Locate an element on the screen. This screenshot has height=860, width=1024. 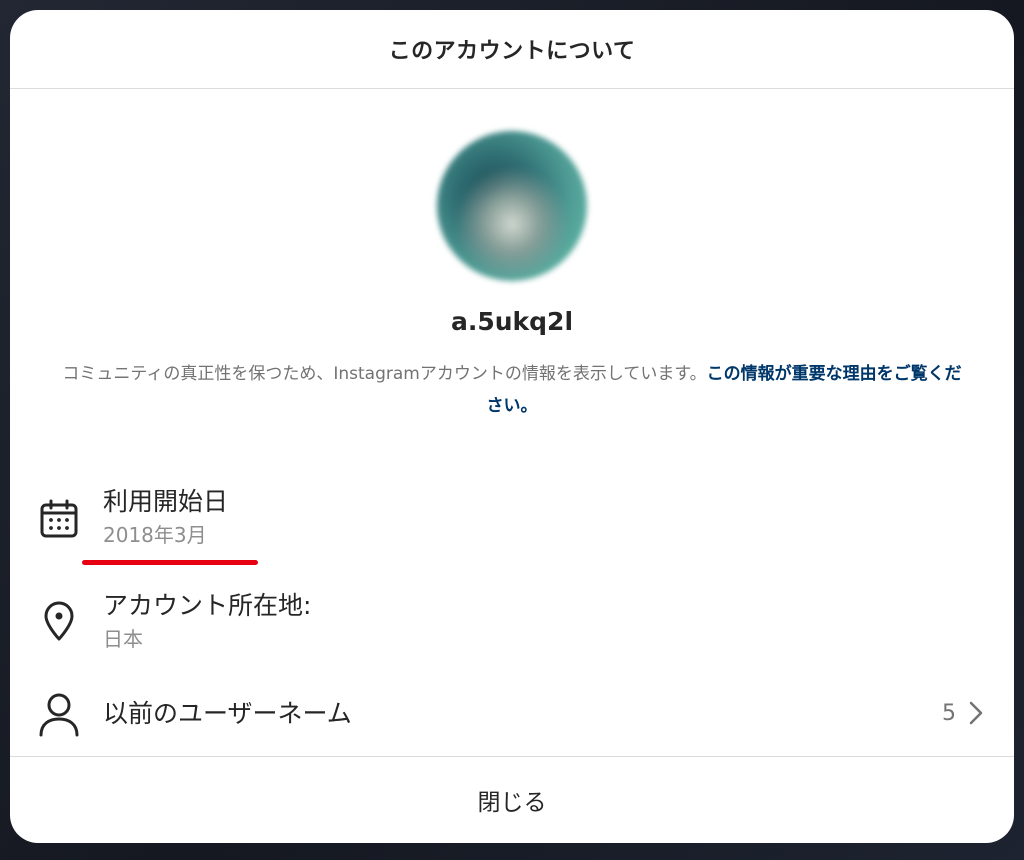
former-usernames-label: 以前のユーザーネーム is located at coordinates (227, 713).